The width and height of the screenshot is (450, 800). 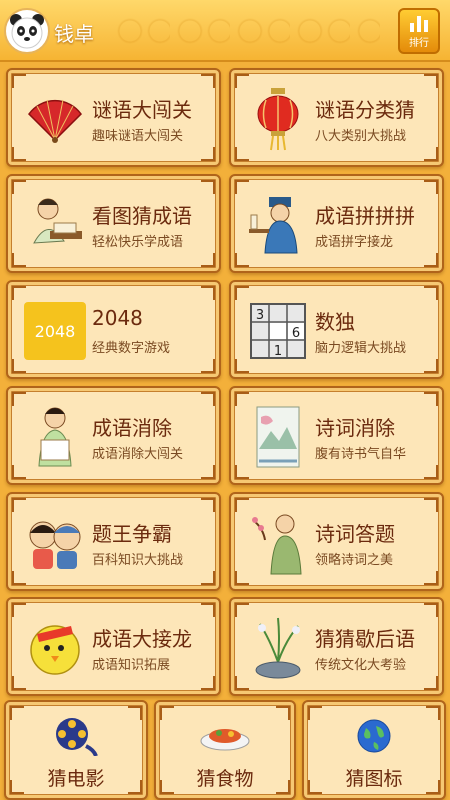 What do you see at coordinates (55, 225) in the screenshot?
I see `scholar-reading-icon` at bounding box center [55, 225].